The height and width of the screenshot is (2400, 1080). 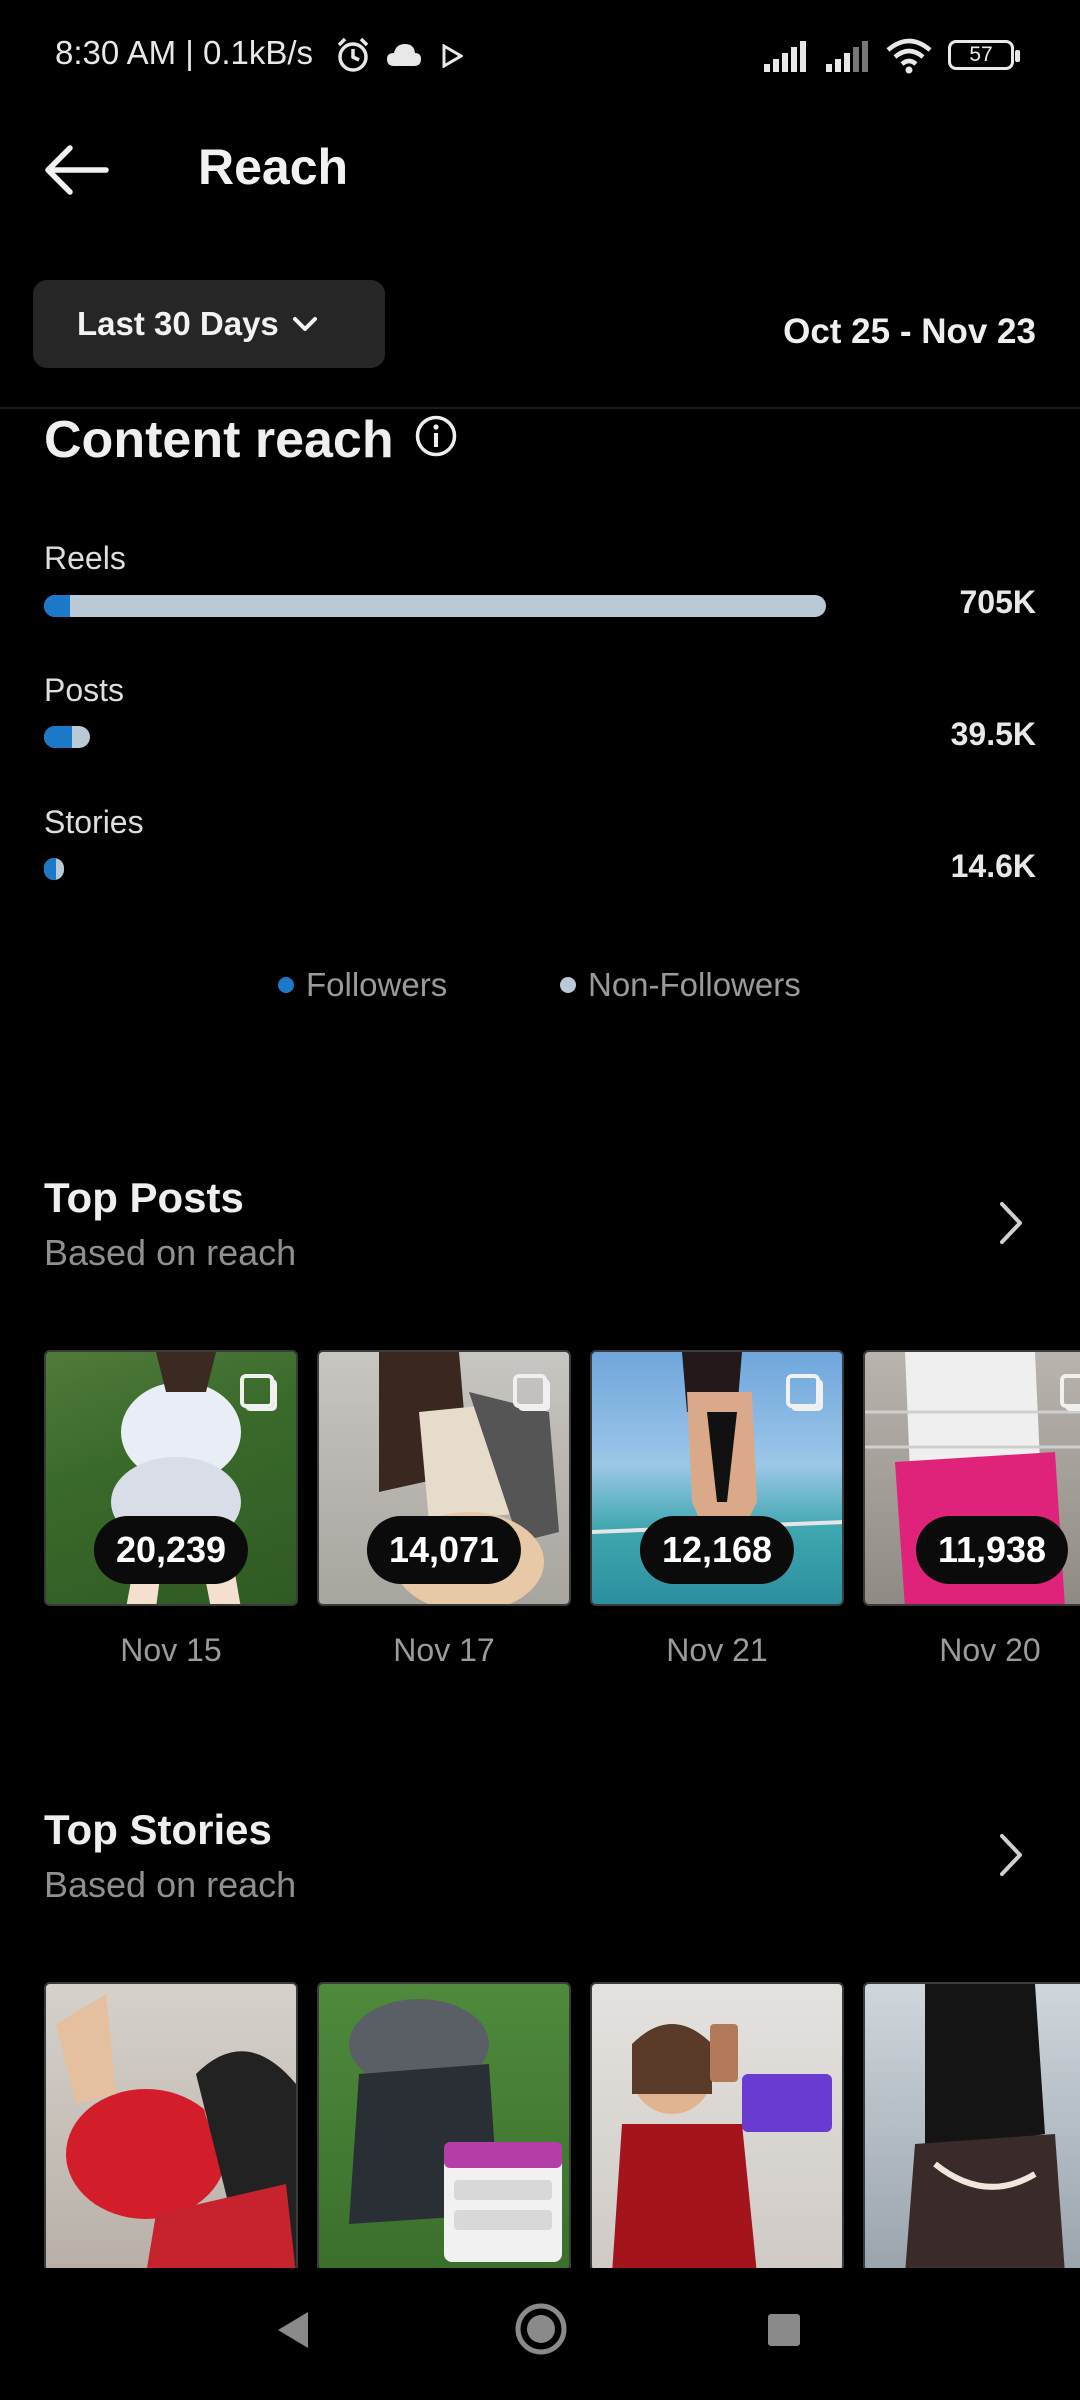 What do you see at coordinates (219, 440) in the screenshot?
I see `content-reach-title: Content reach` at bounding box center [219, 440].